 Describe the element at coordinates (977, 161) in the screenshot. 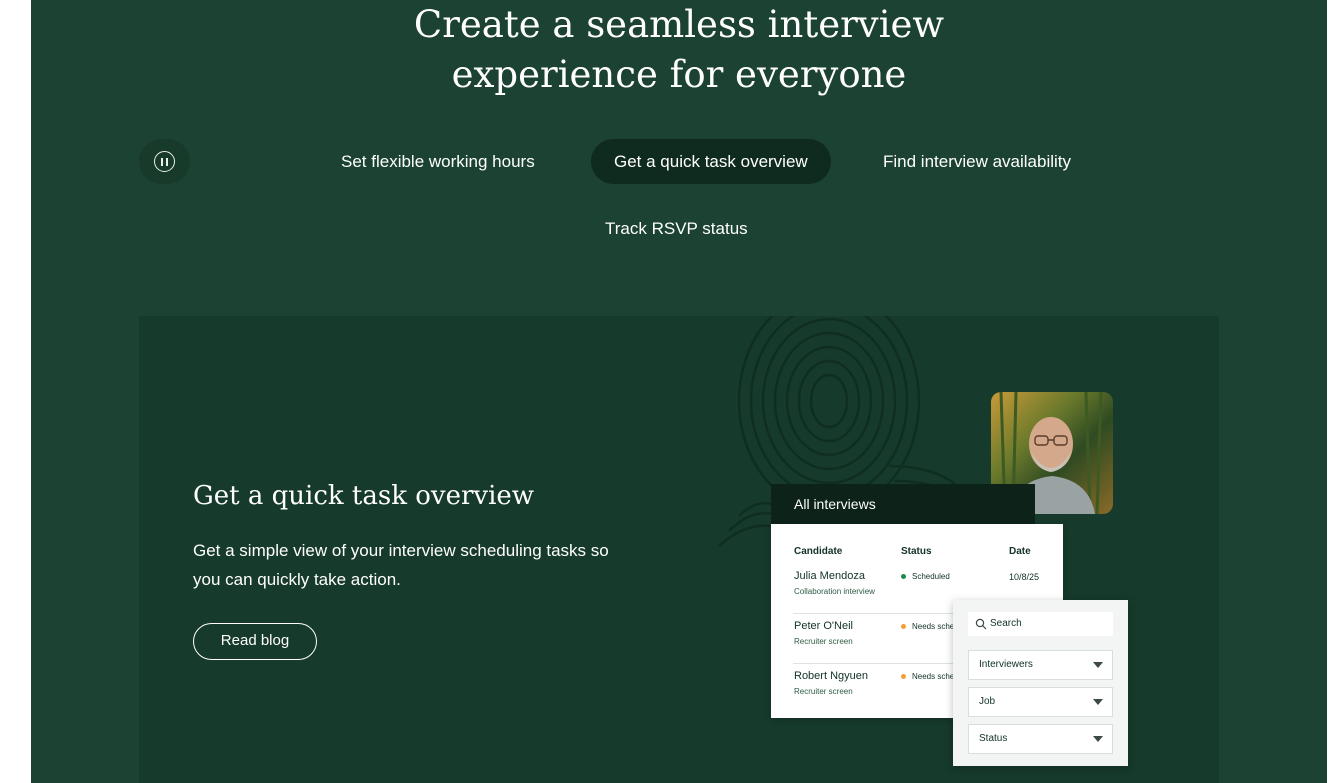

I see `tab-find-interview-availability: Find interview availability` at that location.